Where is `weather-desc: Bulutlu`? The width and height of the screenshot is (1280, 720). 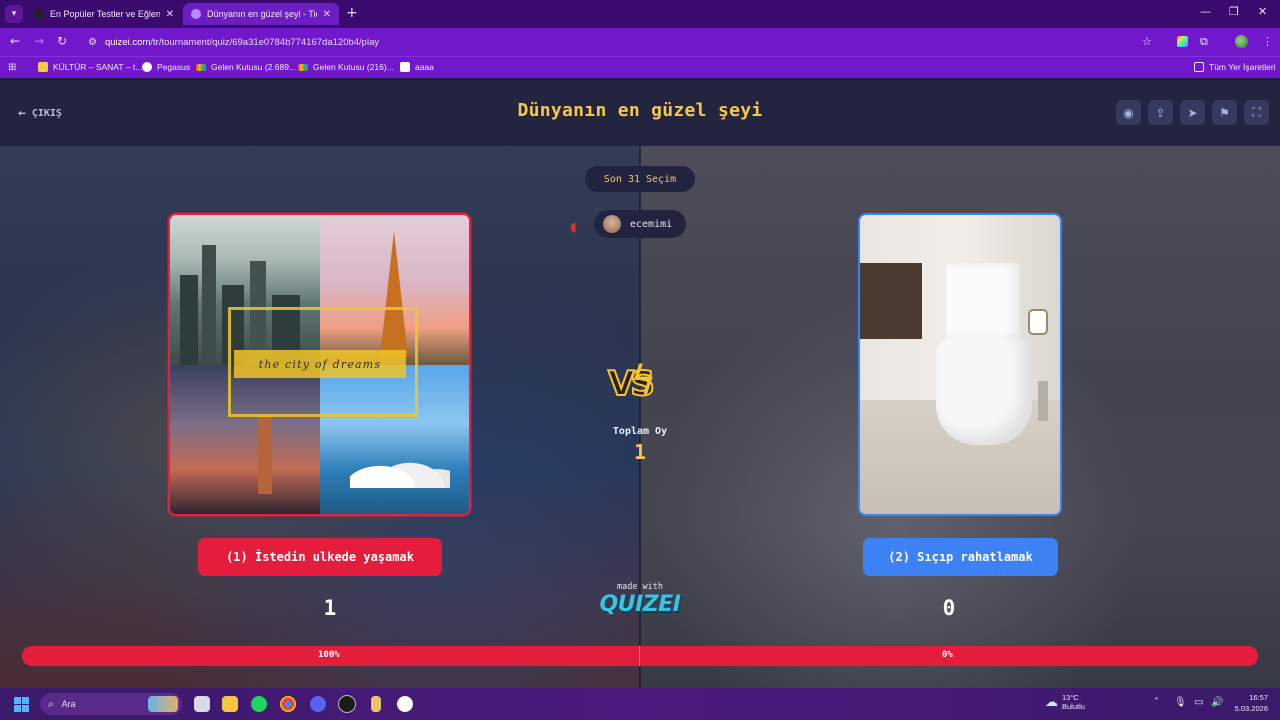
weather-desc: Bulutlu is located at coordinates (1073, 706).